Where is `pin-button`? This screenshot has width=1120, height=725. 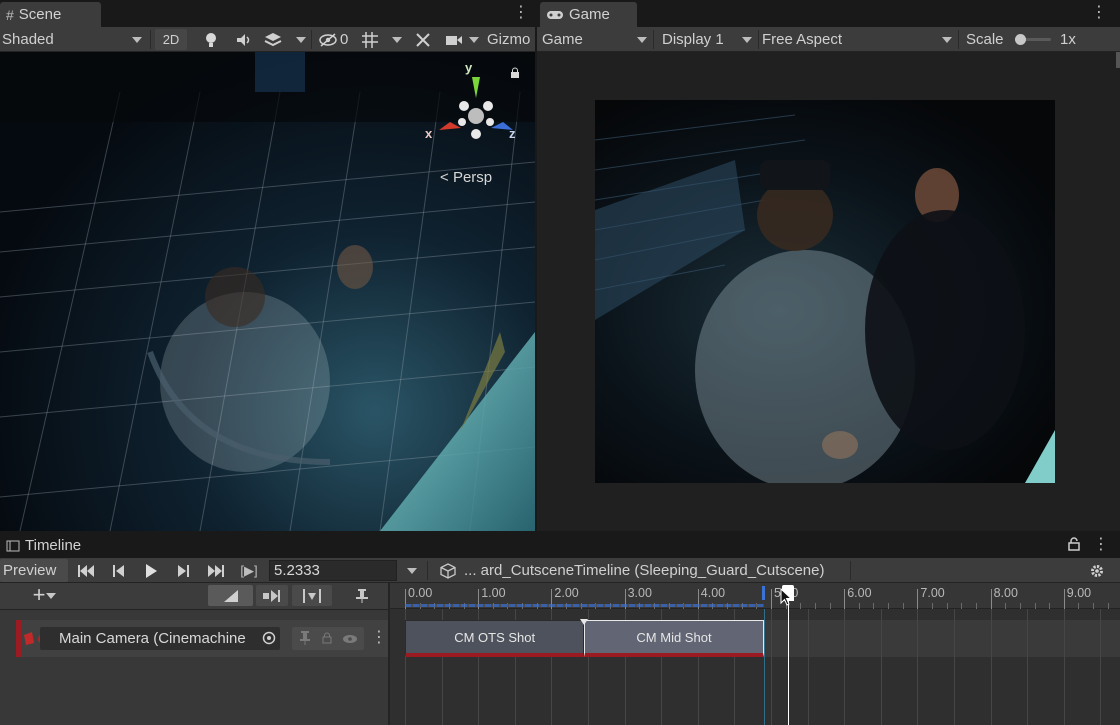 pin-button is located at coordinates (362, 595).